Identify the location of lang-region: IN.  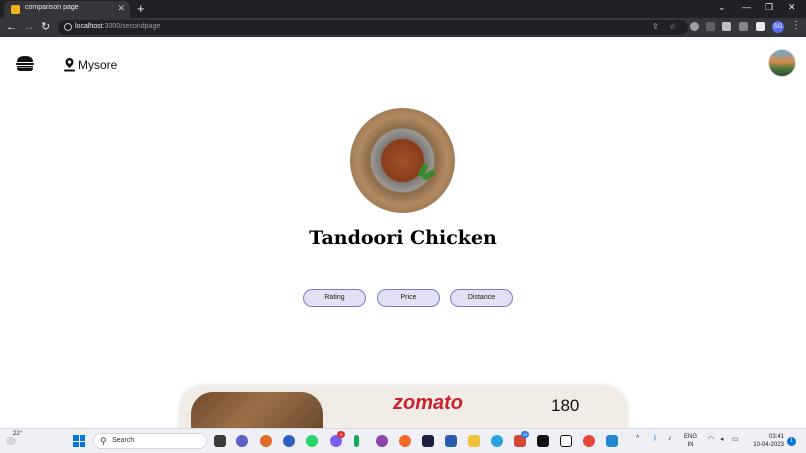
(690, 445).